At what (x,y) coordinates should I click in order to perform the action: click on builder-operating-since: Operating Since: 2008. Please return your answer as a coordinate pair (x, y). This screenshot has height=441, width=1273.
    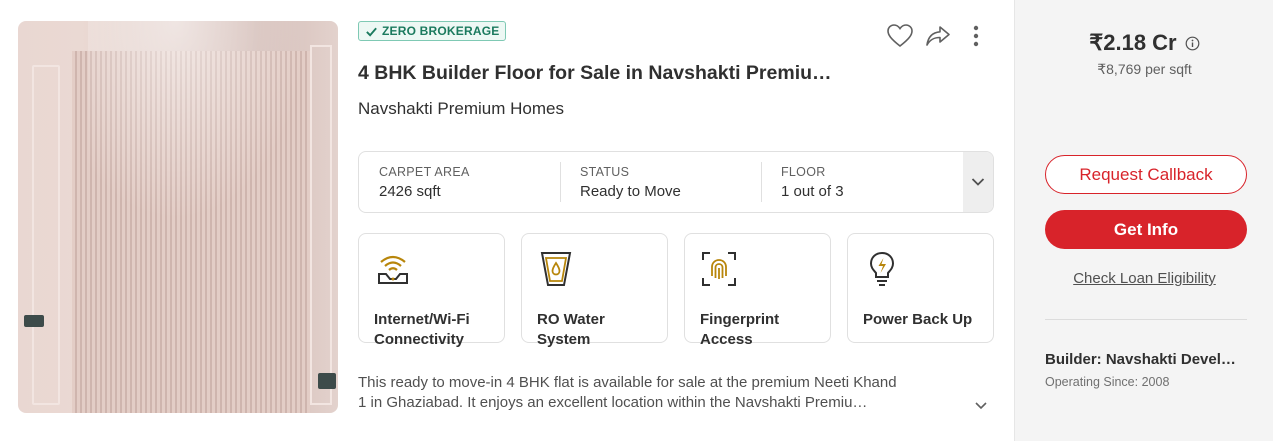
    Looking at the image, I should click on (1107, 382).